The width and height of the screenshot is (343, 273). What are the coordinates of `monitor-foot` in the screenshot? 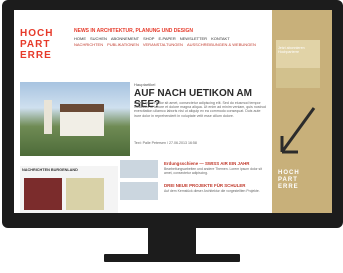 It's located at (172, 258).